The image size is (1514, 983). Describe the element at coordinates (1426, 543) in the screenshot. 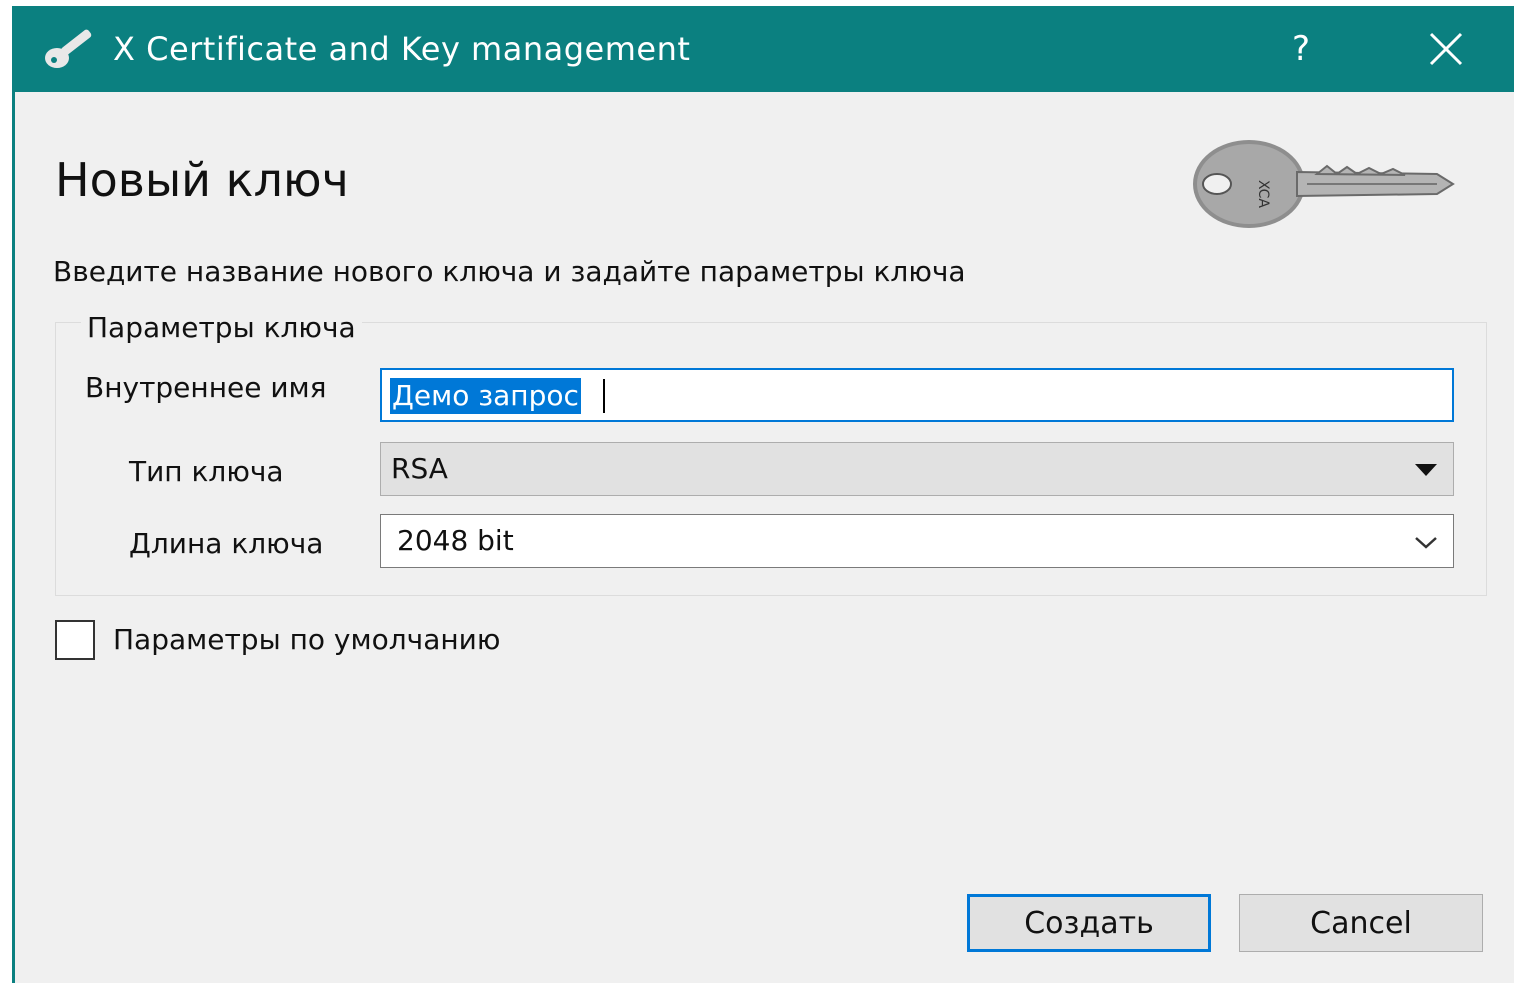

I see `chevron-down-icon` at that location.